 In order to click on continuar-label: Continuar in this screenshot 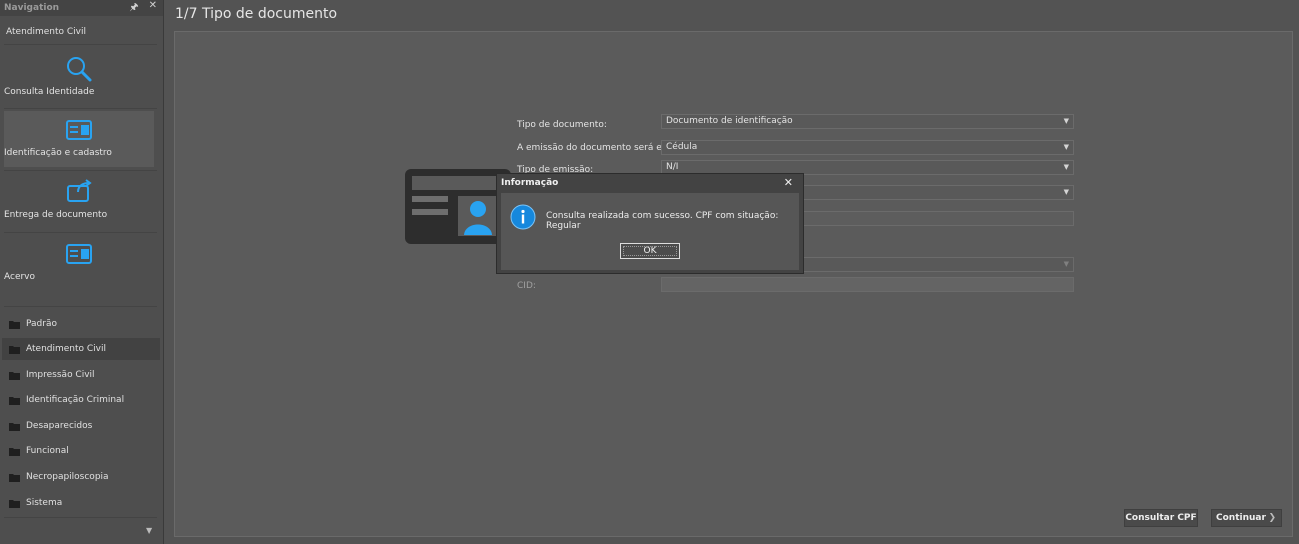, I will do `click(1241, 518)`.